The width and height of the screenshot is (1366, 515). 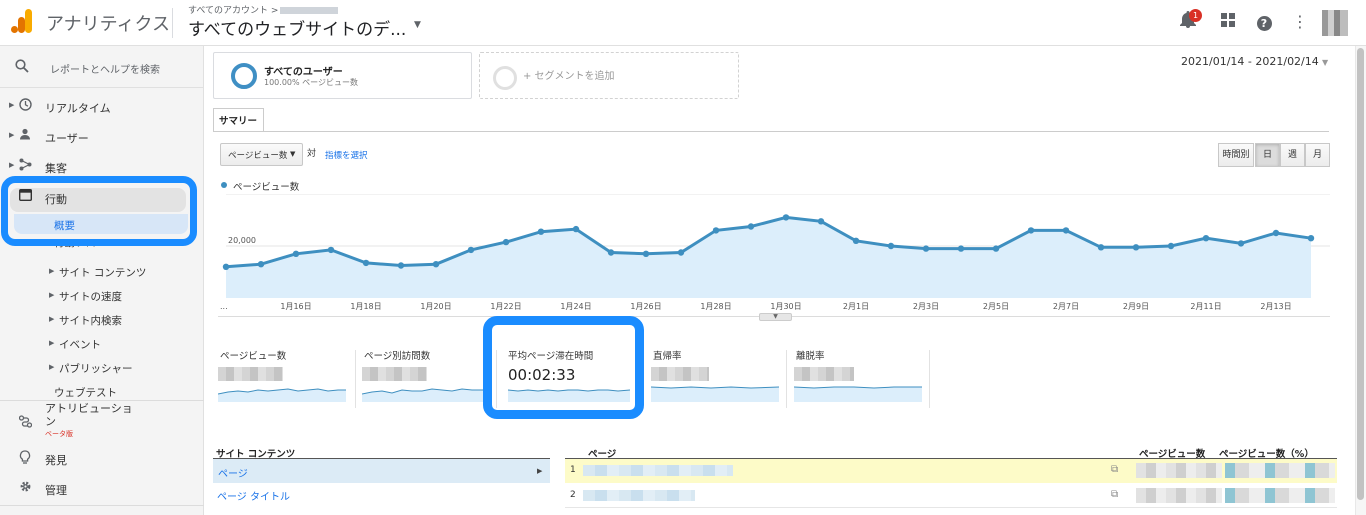 What do you see at coordinates (257, 155) in the screenshot?
I see `metric-select-value: ページビュー数` at bounding box center [257, 155].